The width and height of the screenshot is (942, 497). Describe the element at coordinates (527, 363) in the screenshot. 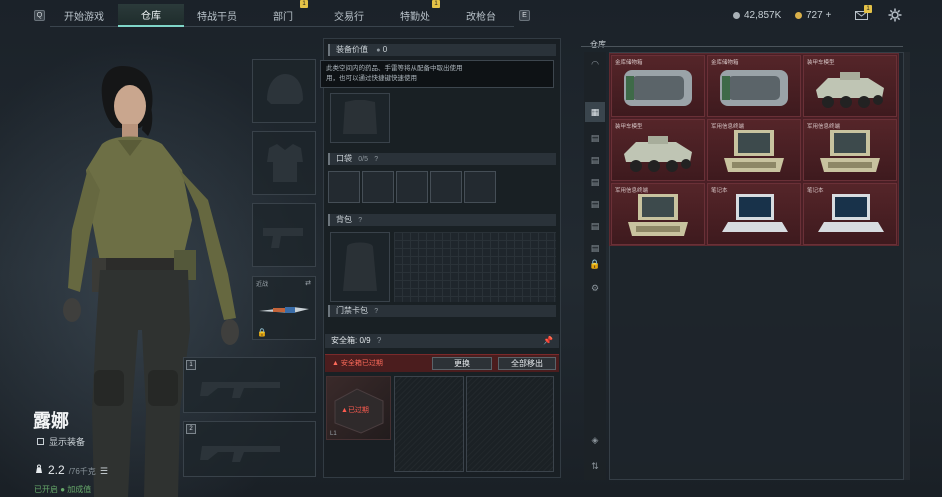

I see `remove-all-button: 全部移出` at that location.